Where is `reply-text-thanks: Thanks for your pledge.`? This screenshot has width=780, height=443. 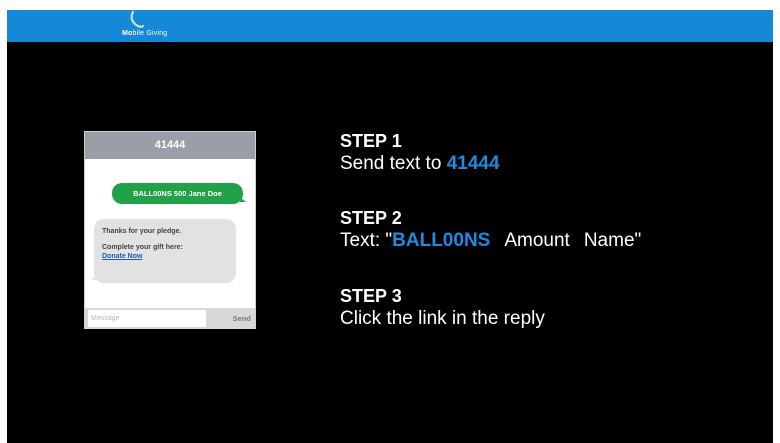 reply-text-thanks: Thanks for your pledge. is located at coordinates (142, 231).